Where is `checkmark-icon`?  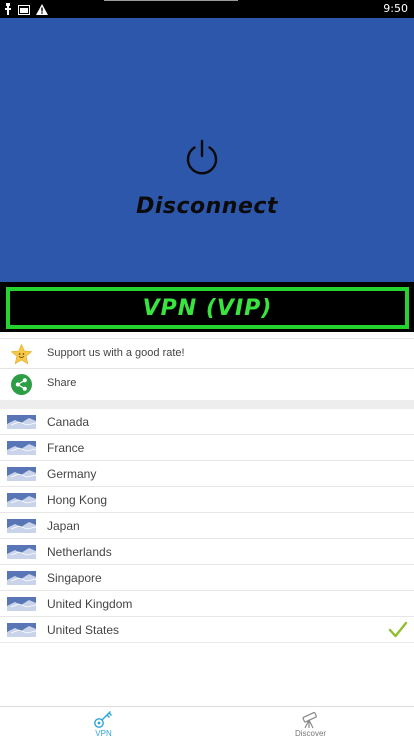 checkmark-icon is located at coordinates (398, 629).